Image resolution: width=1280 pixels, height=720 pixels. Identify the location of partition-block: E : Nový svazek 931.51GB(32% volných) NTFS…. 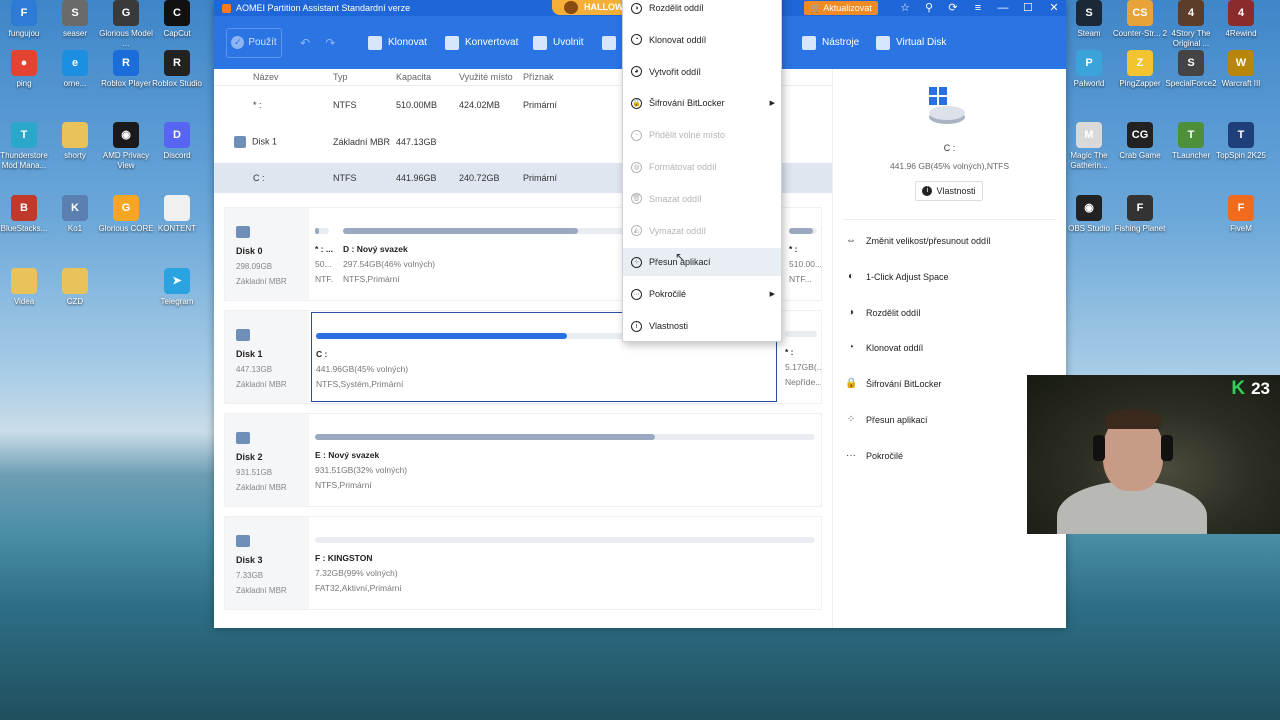
(566, 460).